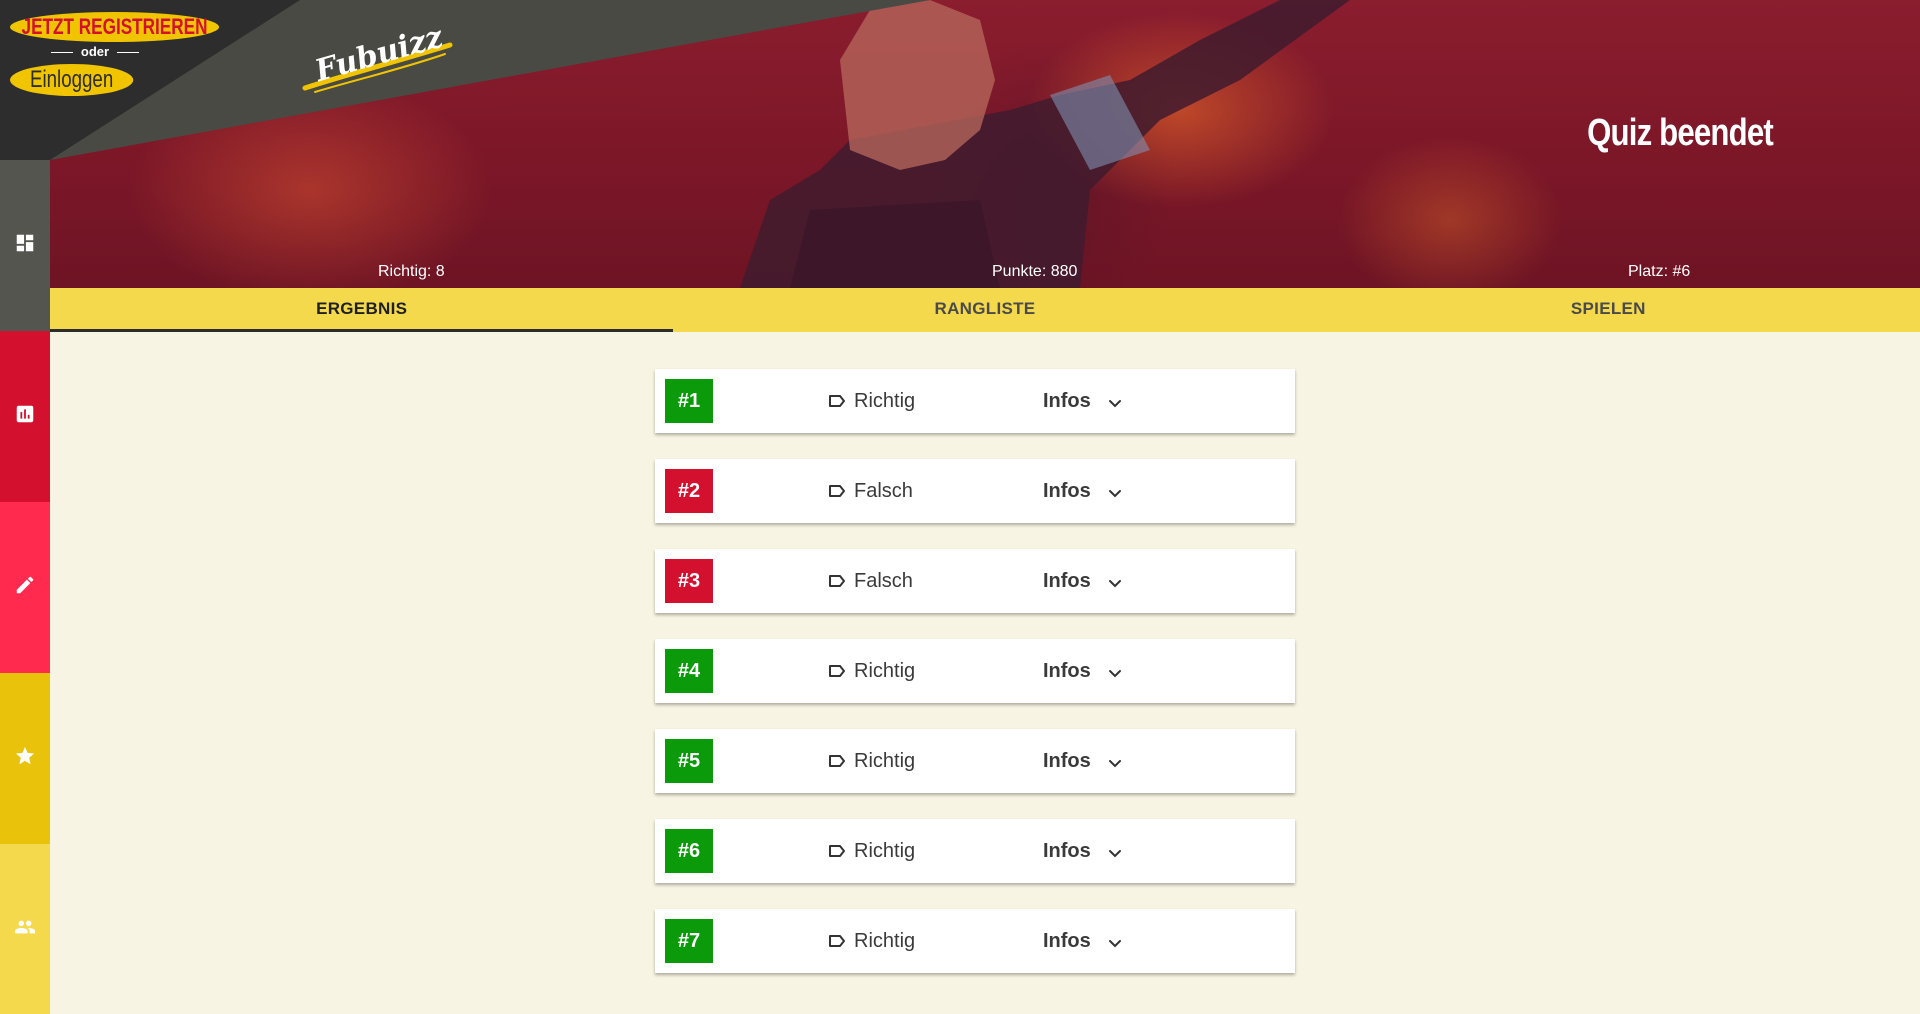  I want to click on result-row: #3 Falsch Infos, so click(975, 581).